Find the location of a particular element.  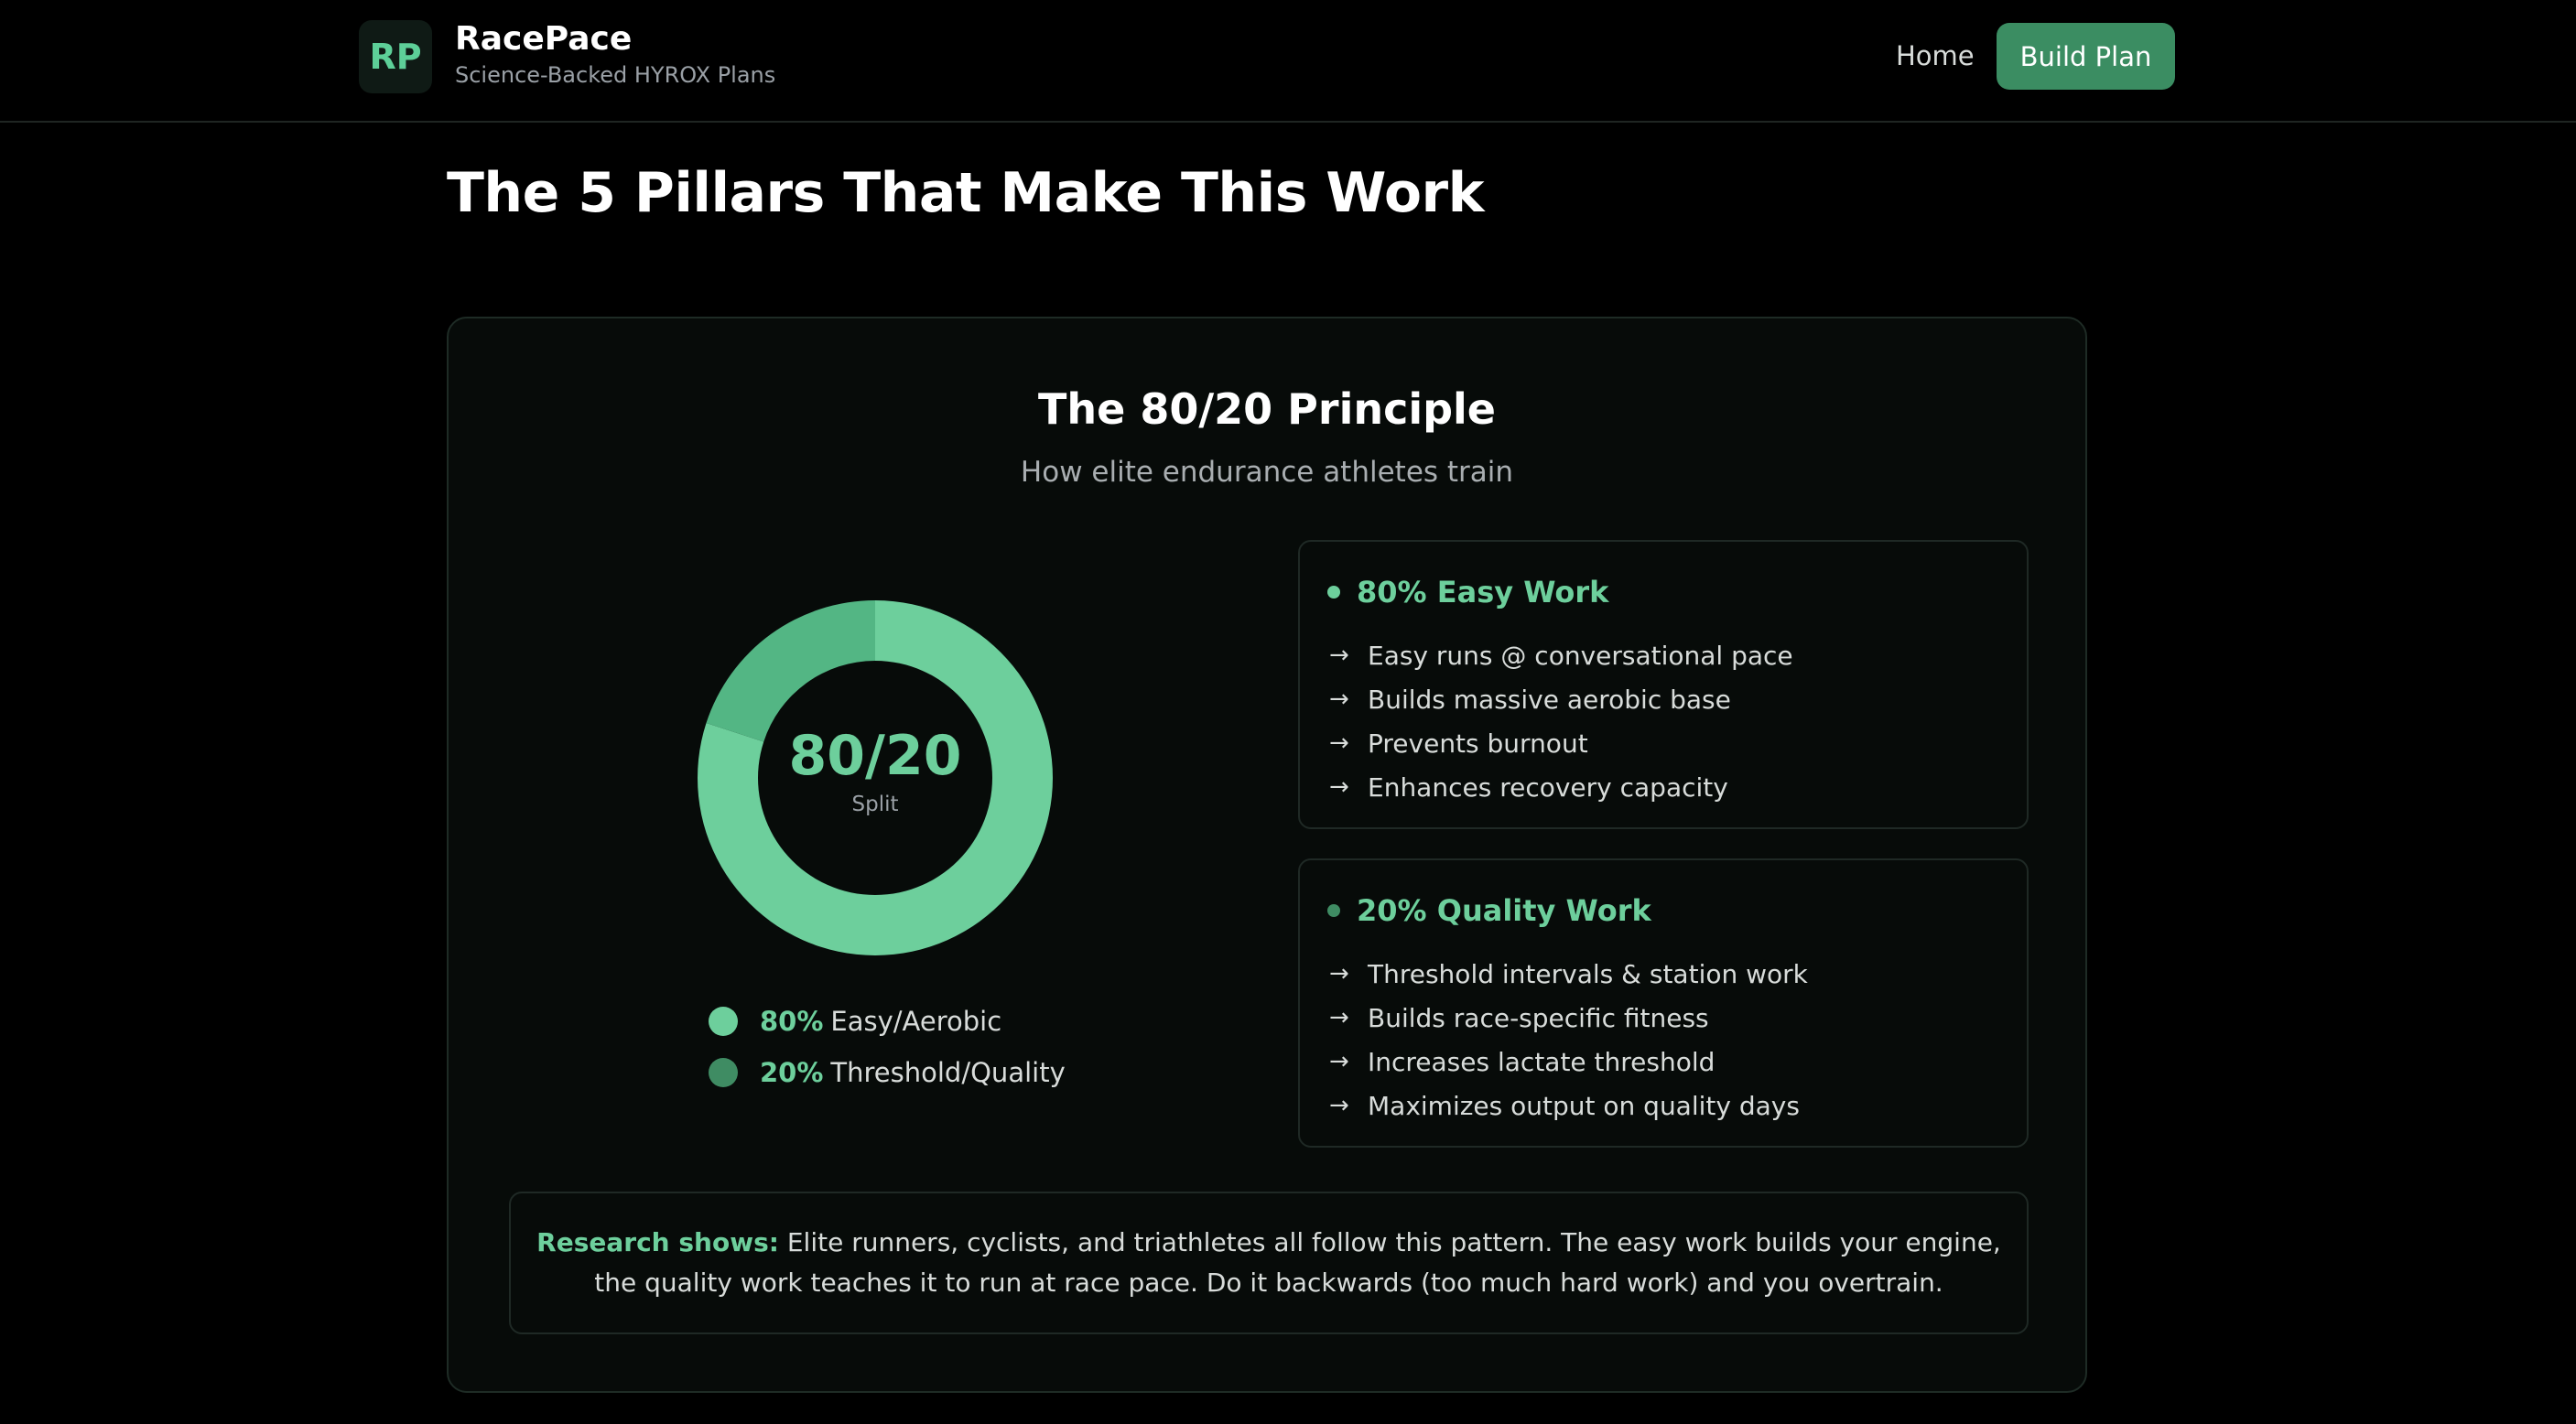

legend-label-quality: Threshold/Quality is located at coordinates (948, 1073).